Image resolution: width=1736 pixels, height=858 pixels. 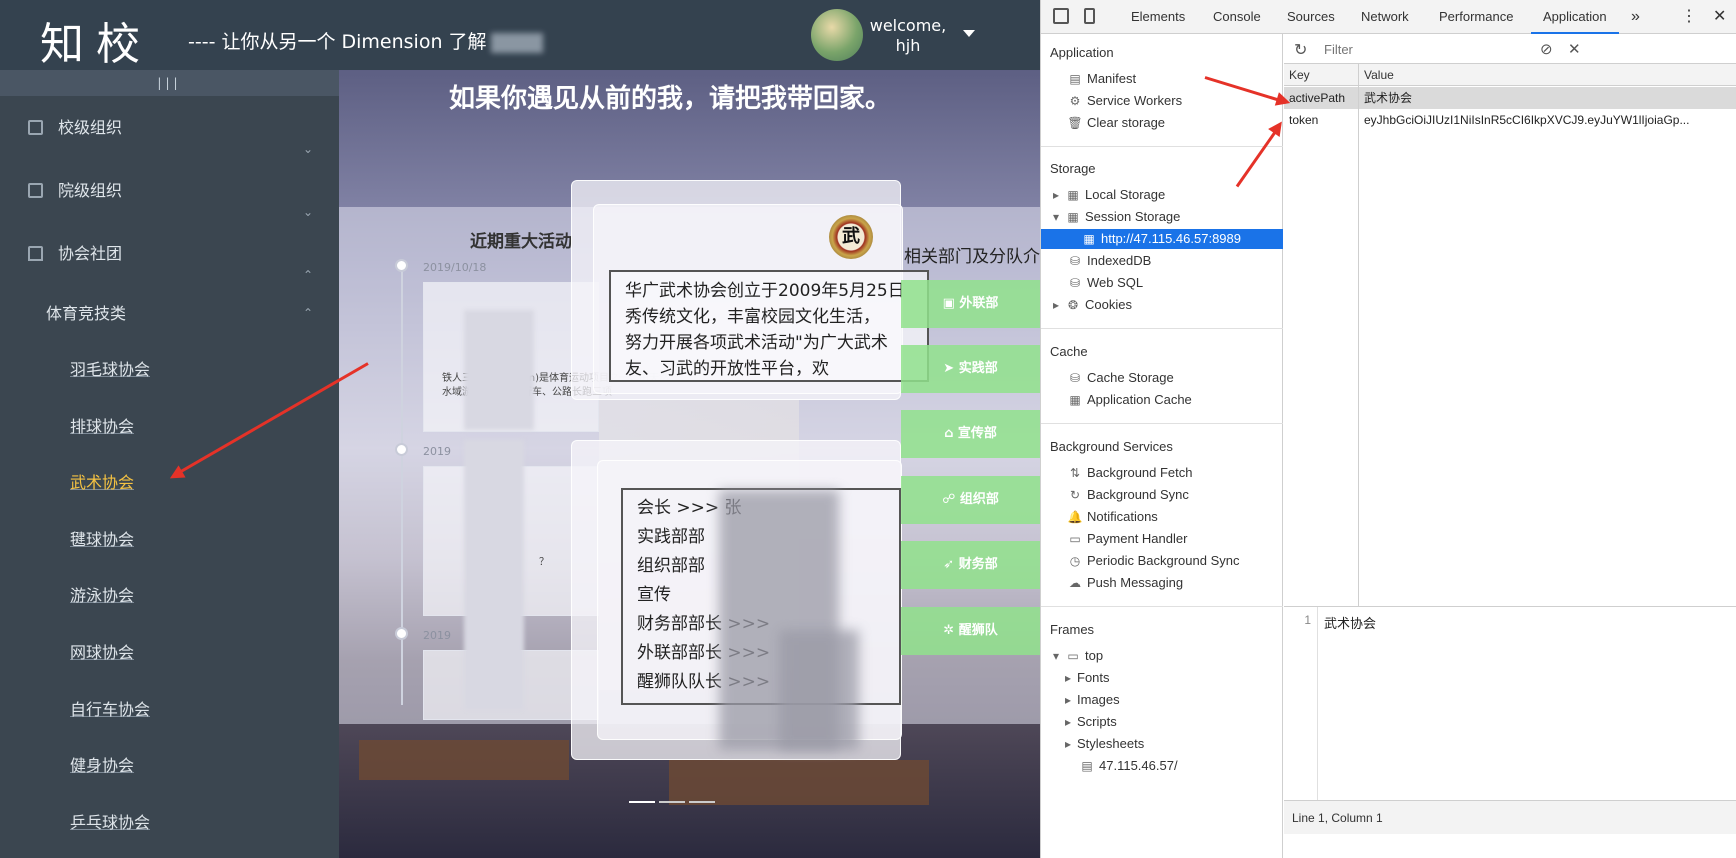 What do you see at coordinates (949, 368) in the screenshot?
I see `send-icon: ➤` at bounding box center [949, 368].